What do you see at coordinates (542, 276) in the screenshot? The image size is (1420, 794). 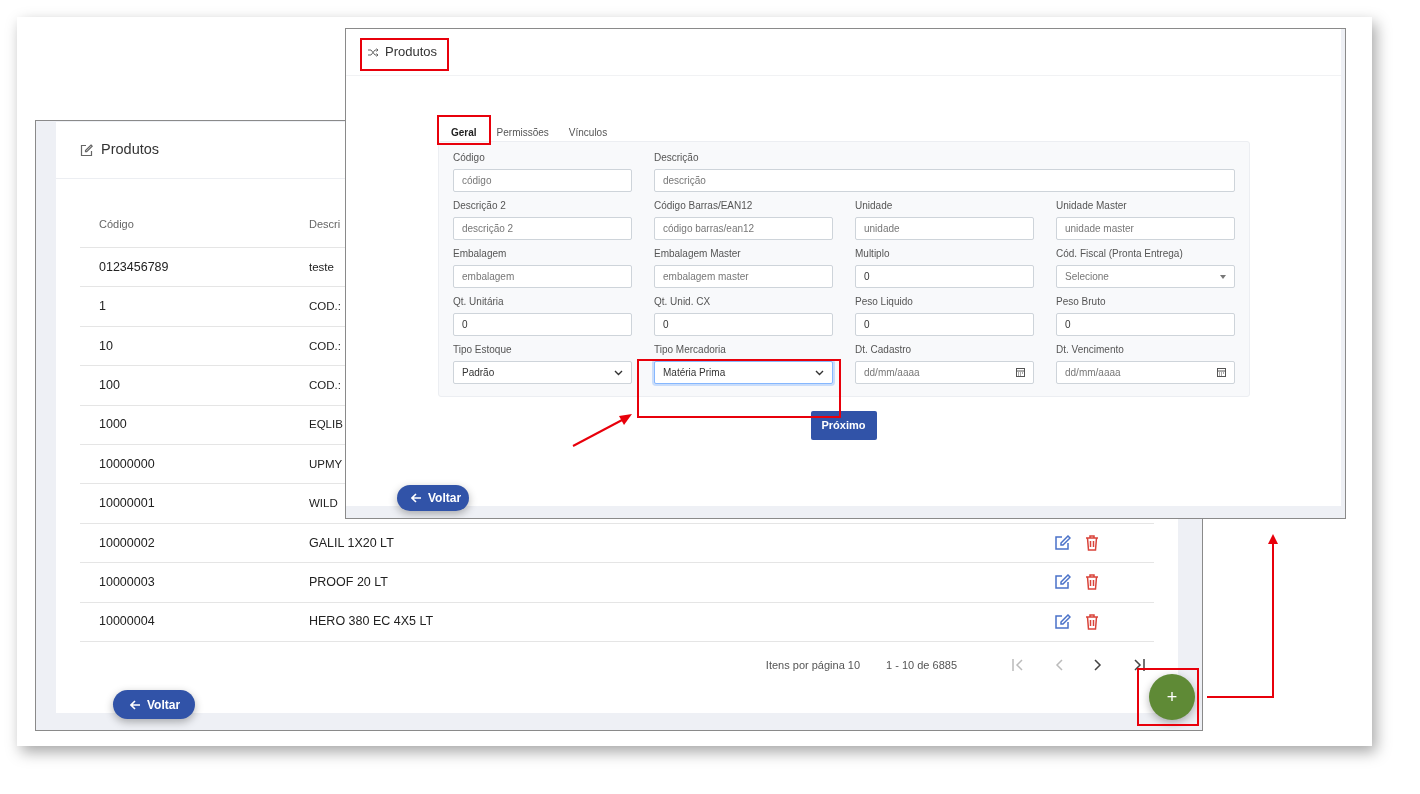 I see `input-field: embalagem` at bounding box center [542, 276].